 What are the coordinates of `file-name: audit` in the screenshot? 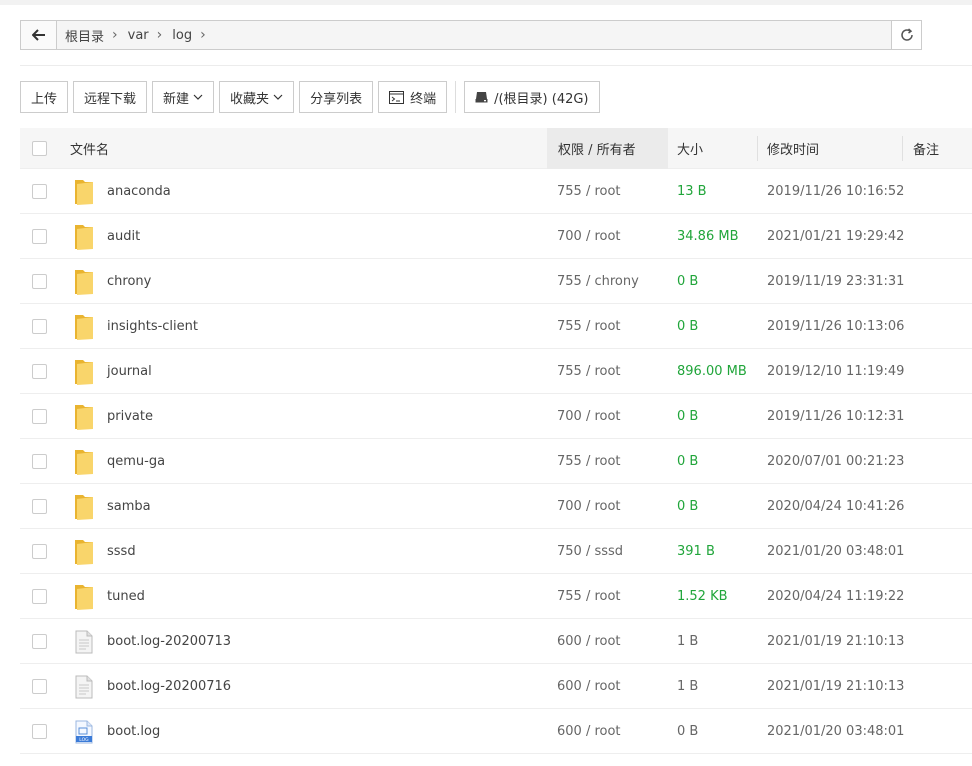 It's located at (124, 236).